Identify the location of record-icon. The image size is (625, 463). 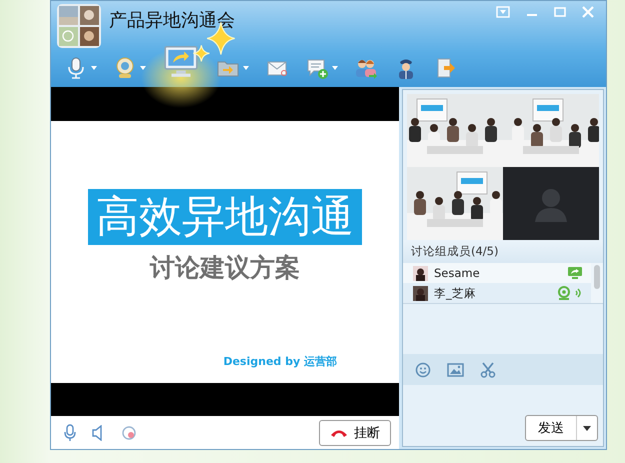
(129, 432).